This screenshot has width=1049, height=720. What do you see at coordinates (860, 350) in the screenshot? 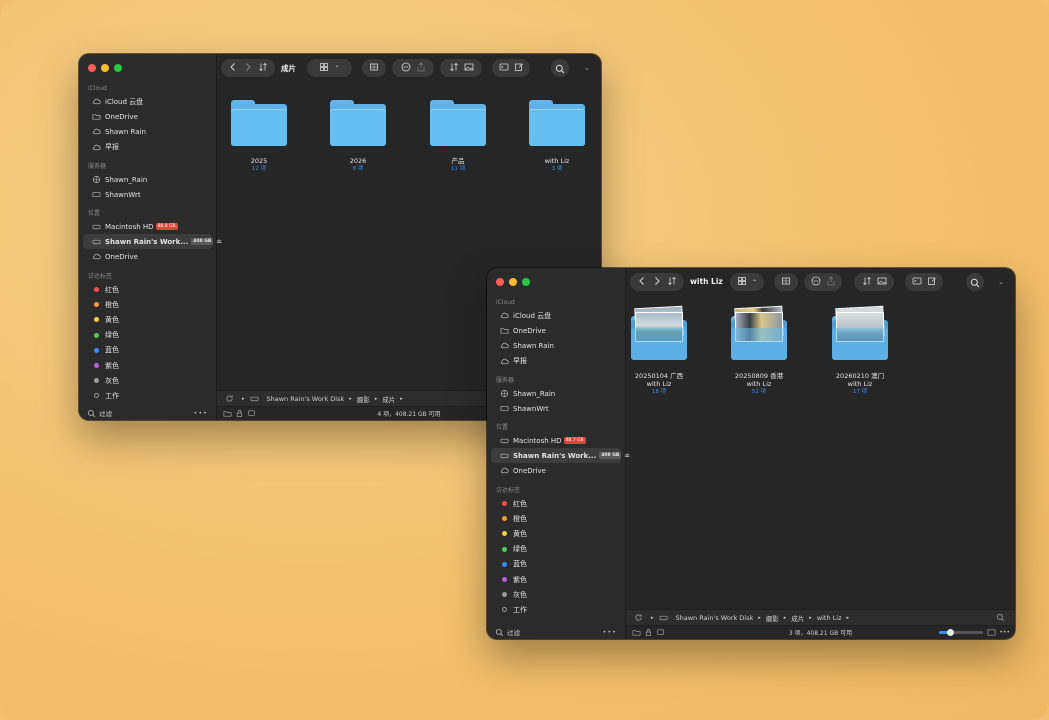
I see `photo-folder-item: 20260210 澳门 with Liz 17 项` at bounding box center [860, 350].